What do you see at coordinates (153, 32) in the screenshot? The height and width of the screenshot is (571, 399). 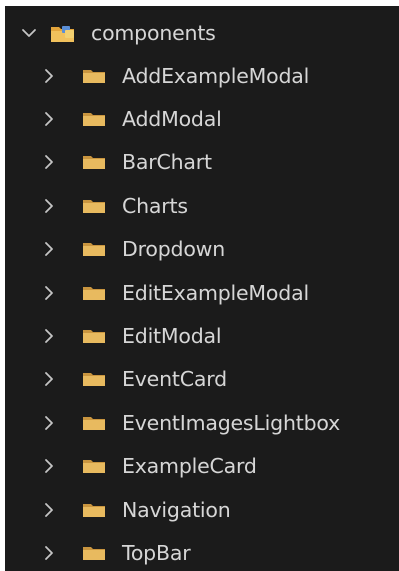 I see `tree-root-label: components` at bounding box center [153, 32].